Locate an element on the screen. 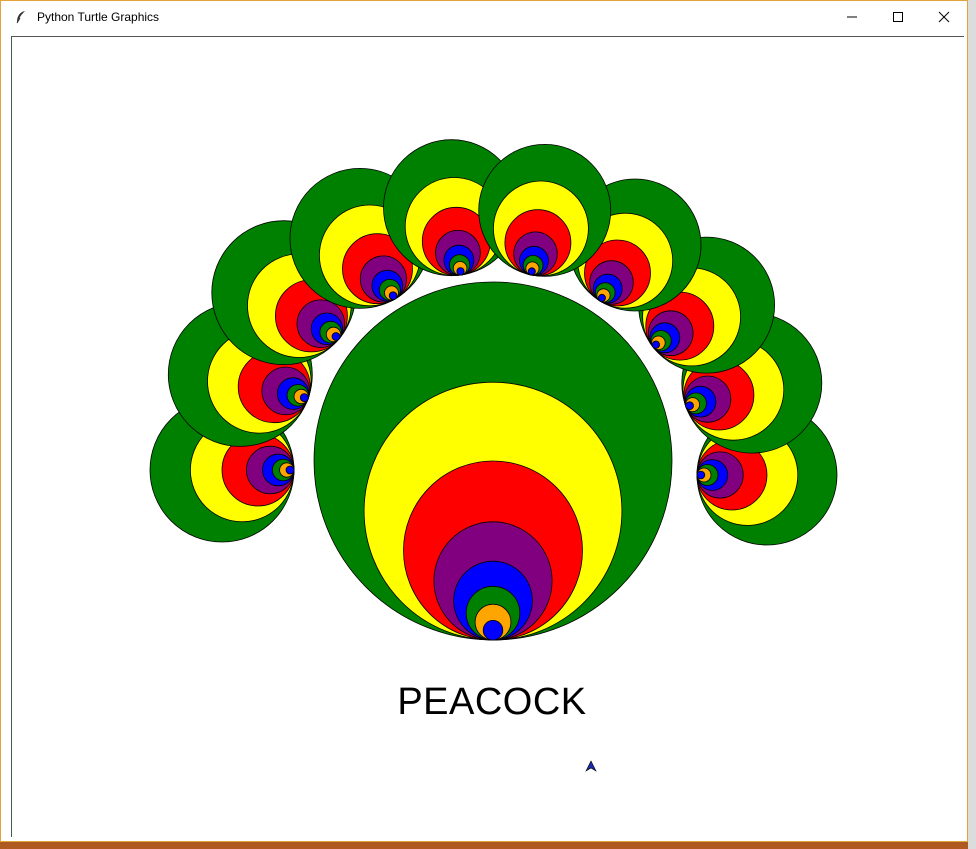 The image size is (976, 849). maximize-icon is located at coordinates (898, 16).